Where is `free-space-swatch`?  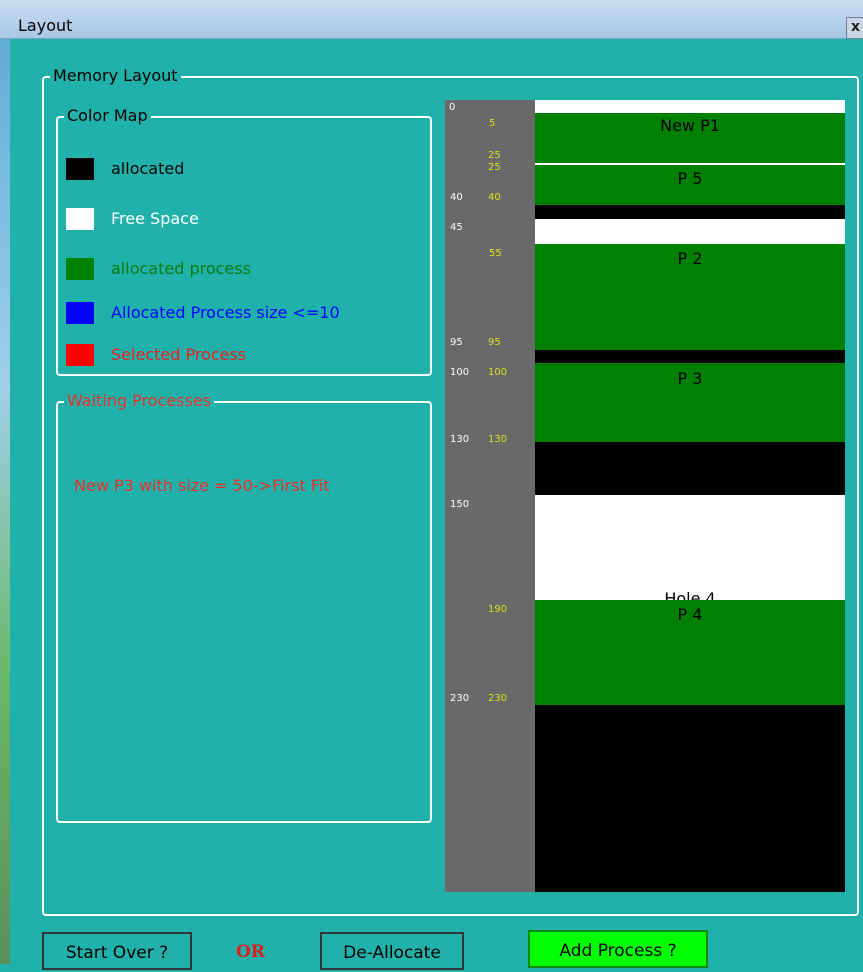
free-space-swatch is located at coordinates (80, 219).